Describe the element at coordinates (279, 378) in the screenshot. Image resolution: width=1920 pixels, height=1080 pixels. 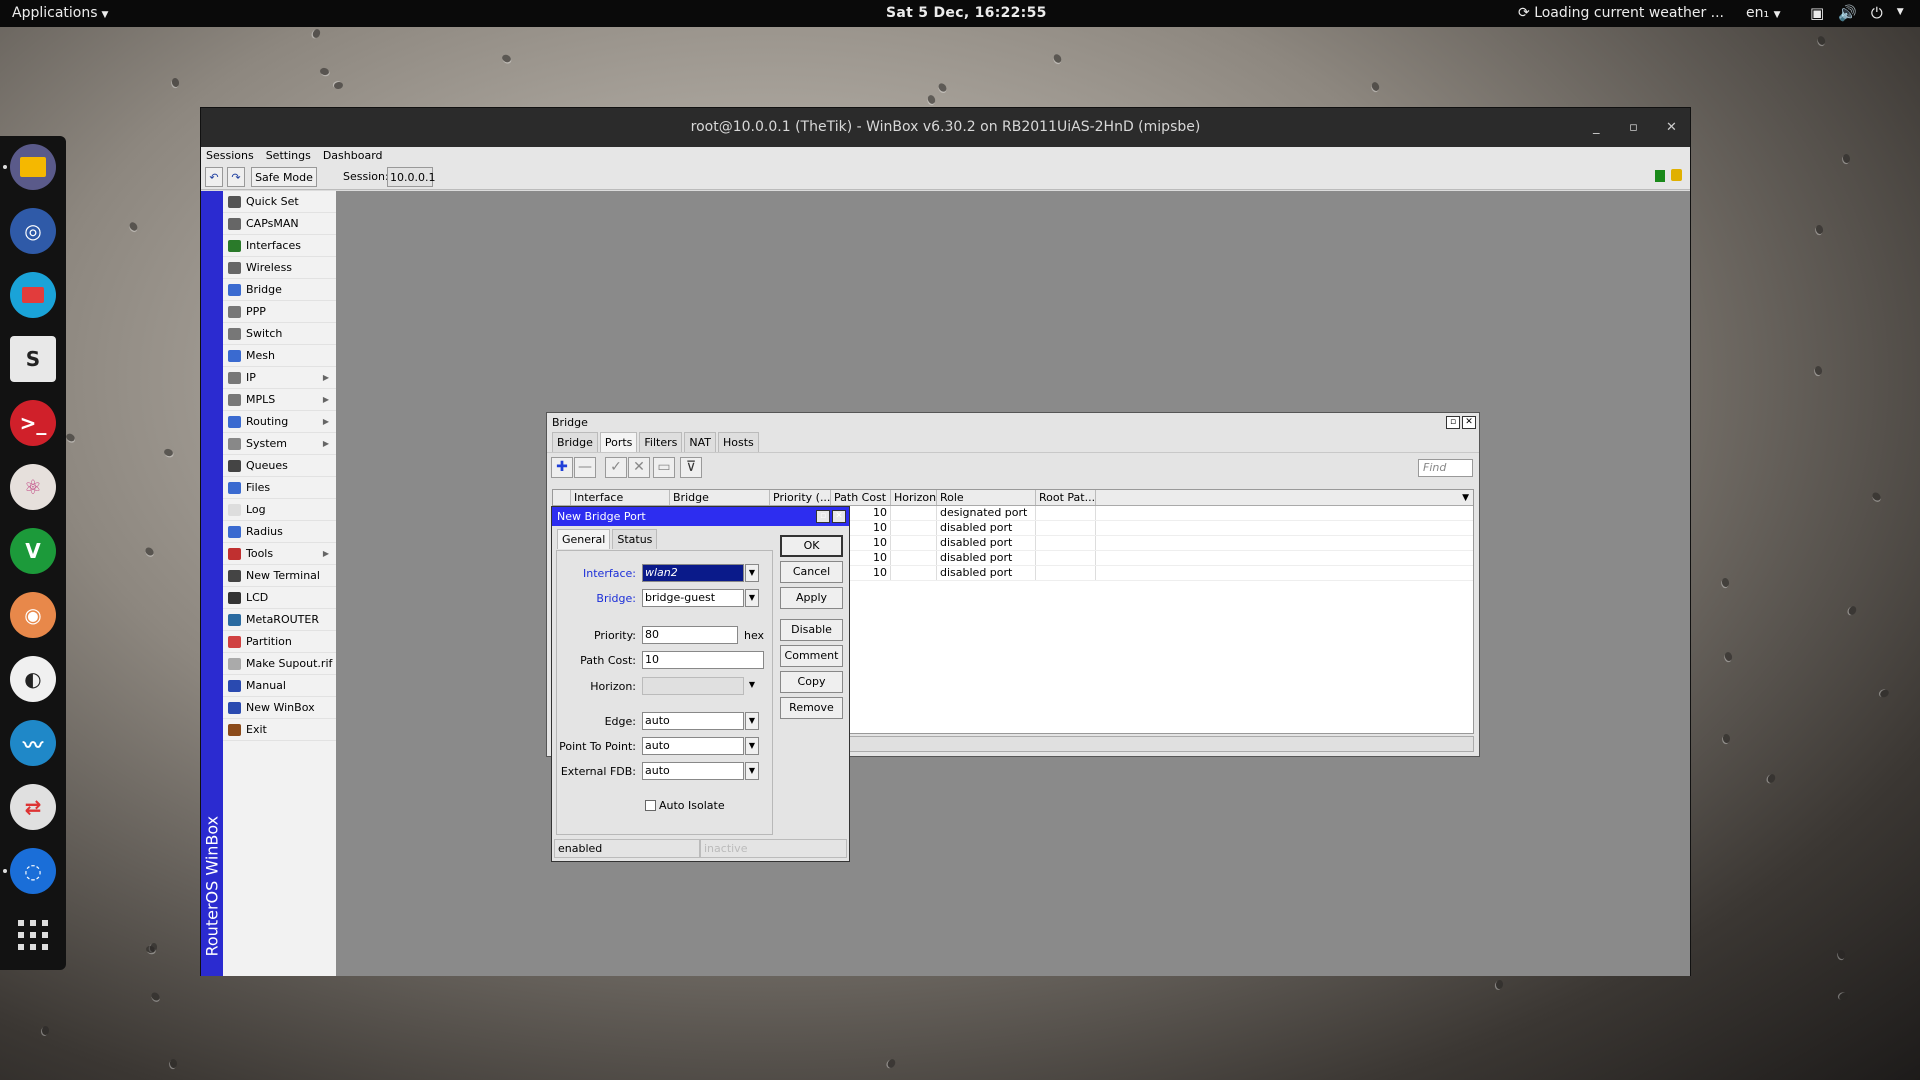
I see `sidebar-item-ip: IP ▶` at that location.